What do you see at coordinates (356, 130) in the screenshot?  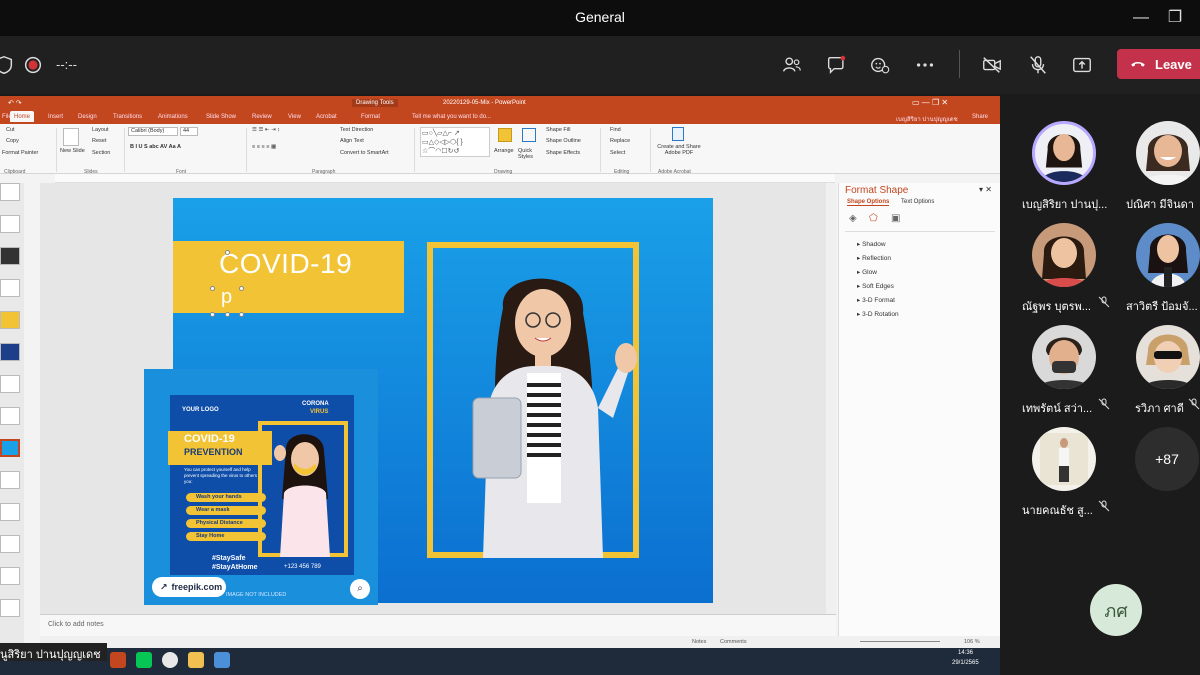 I see `text-direction-button: Text Direction` at bounding box center [356, 130].